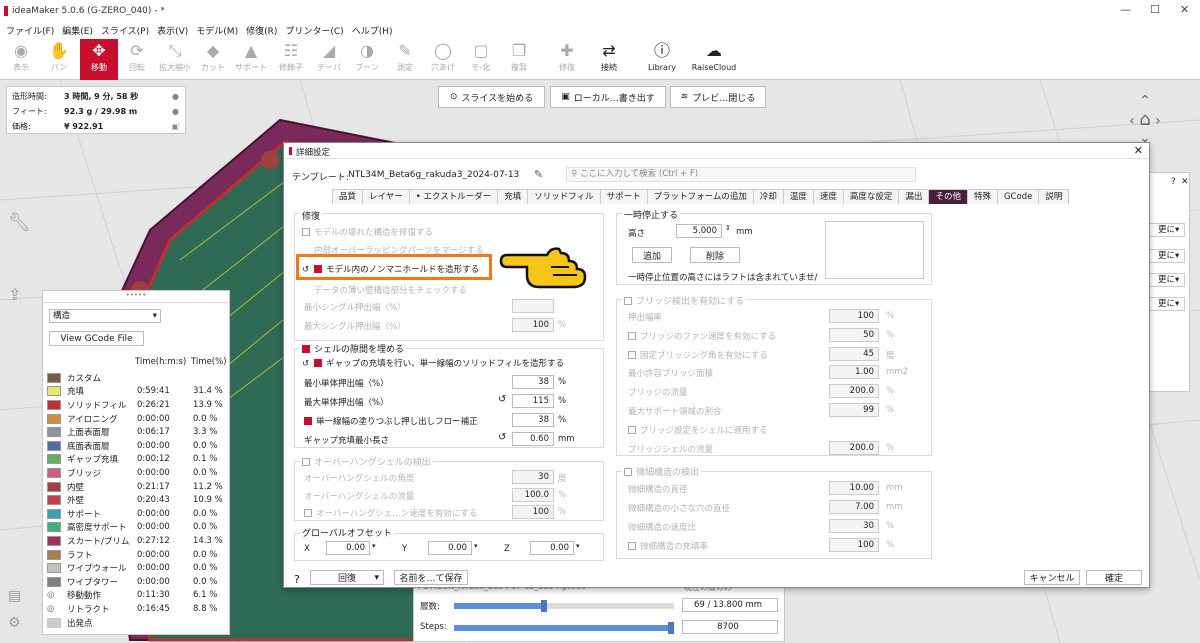  What do you see at coordinates (533, 401) in the screenshot?
I see `max-extrude-input: 115` at bounding box center [533, 401].